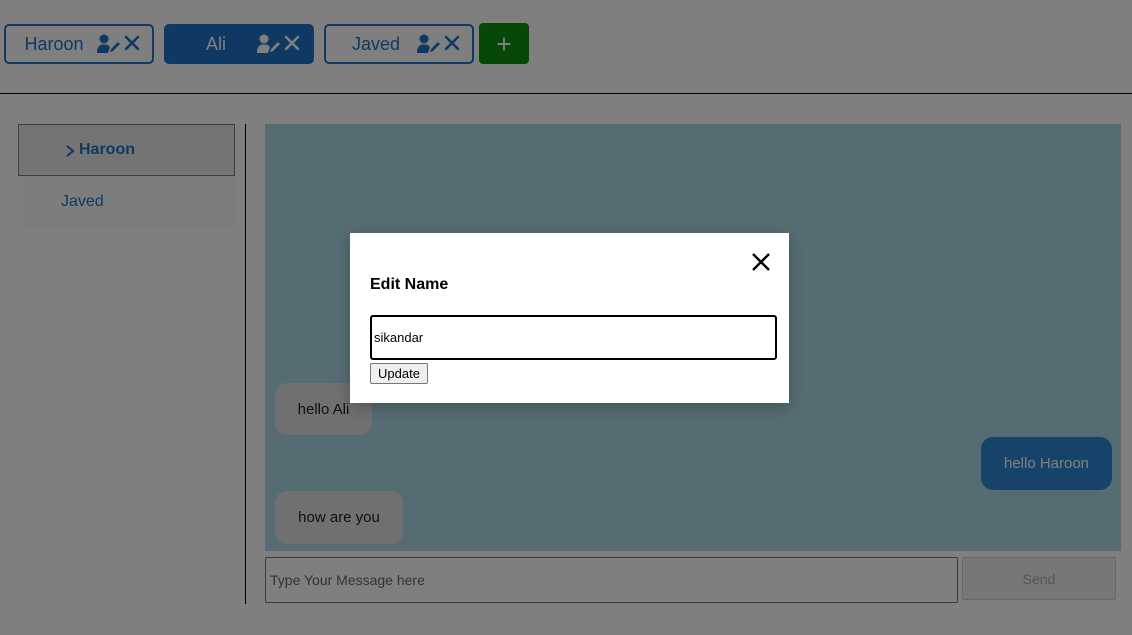 This screenshot has width=1132, height=635. Describe the element at coordinates (573, 337) in the screenshot. I see `name-input` at that location.